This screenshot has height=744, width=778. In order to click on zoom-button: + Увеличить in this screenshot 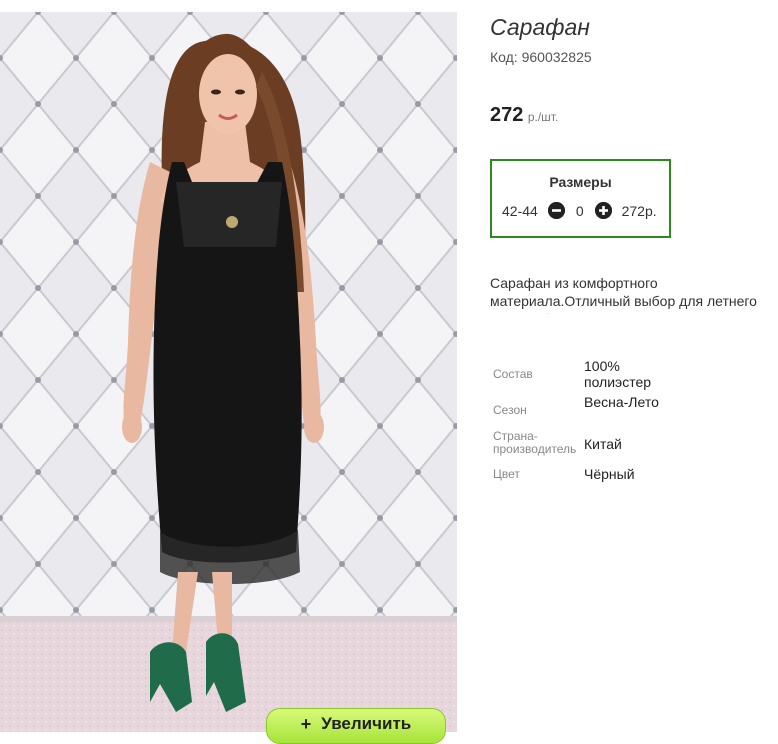, I will do `click(356, 726)`.